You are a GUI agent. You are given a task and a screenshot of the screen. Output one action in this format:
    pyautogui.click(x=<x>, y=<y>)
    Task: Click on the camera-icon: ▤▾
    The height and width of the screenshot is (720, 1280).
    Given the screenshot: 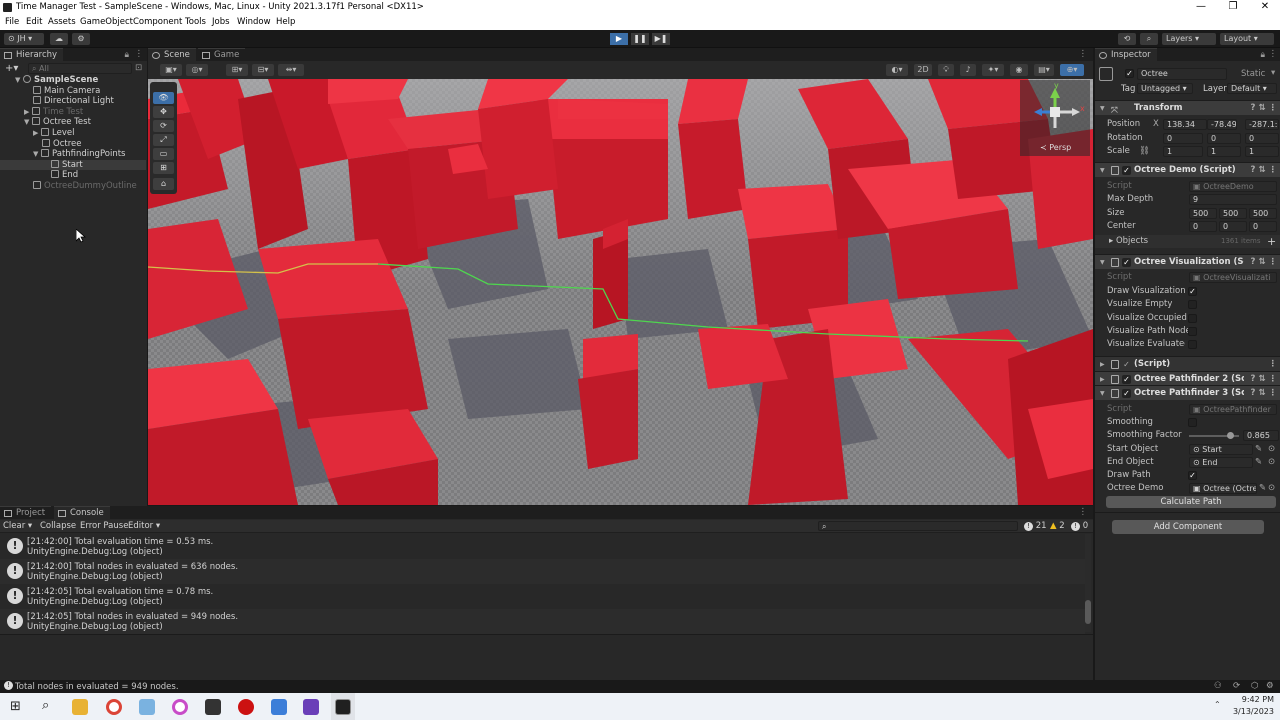 What is the action you would take?
    pyautogui.click(x=1044, y=70)
    